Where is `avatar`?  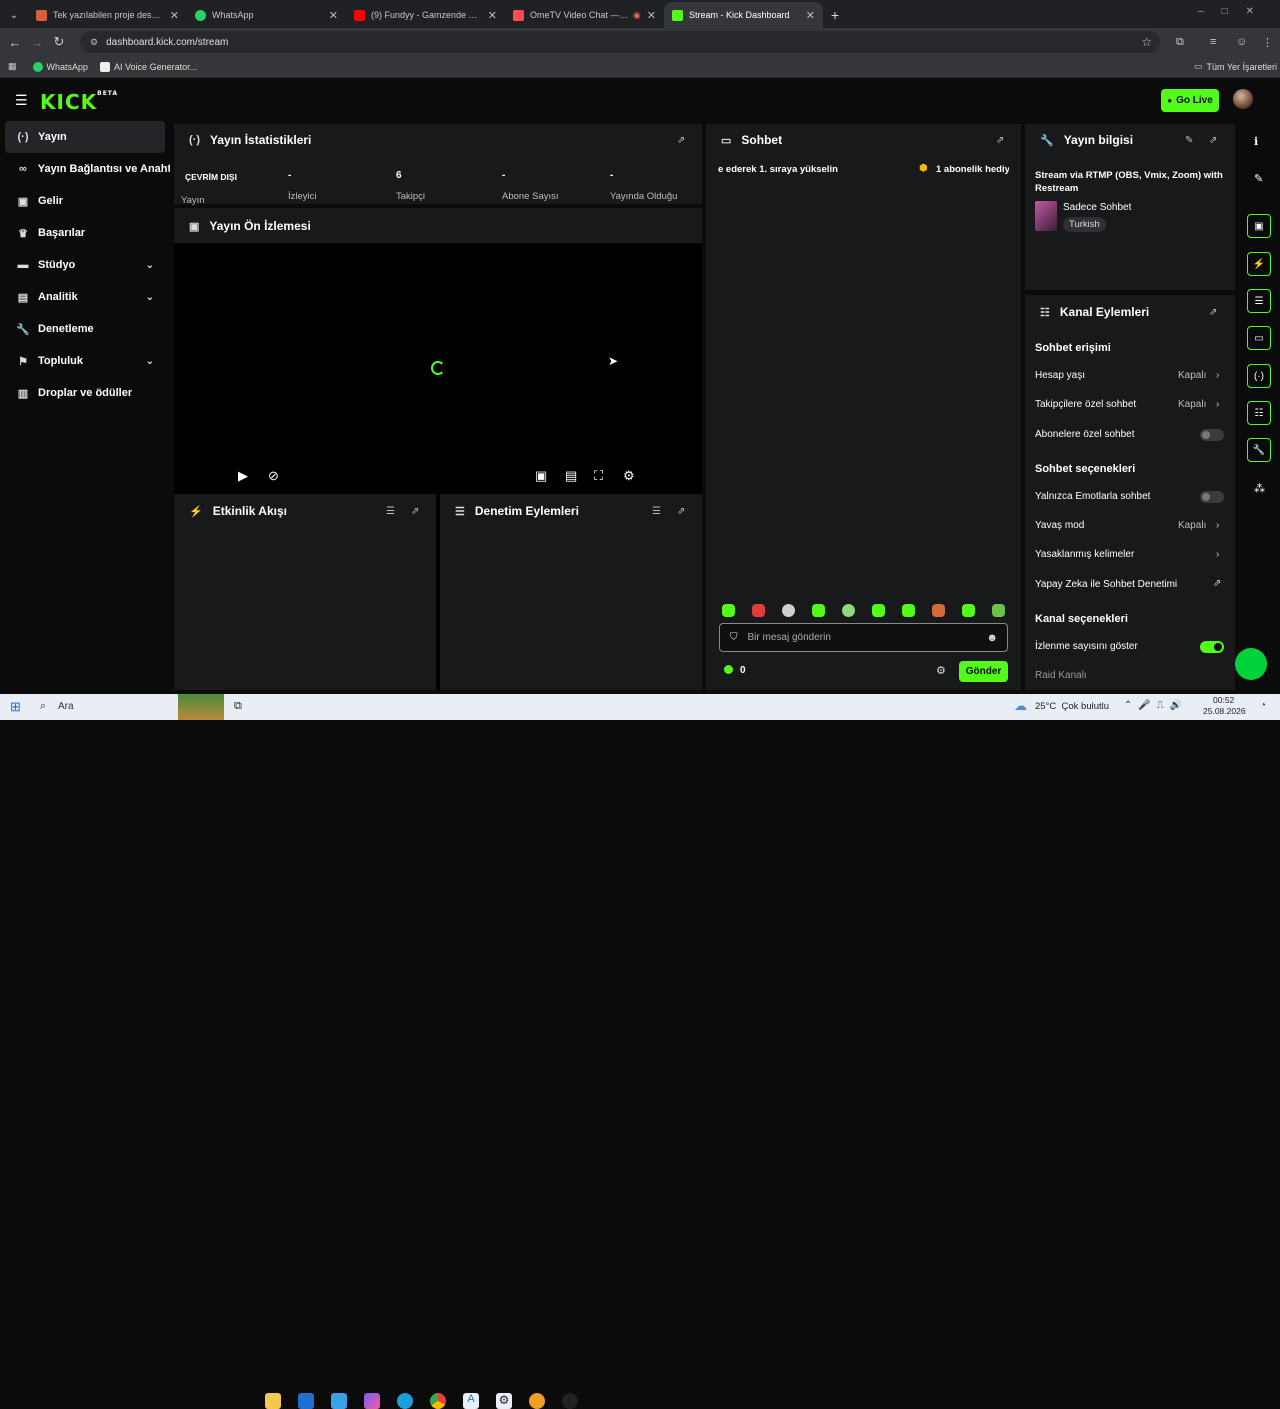 avatar is located at coordinates (1243, 99).